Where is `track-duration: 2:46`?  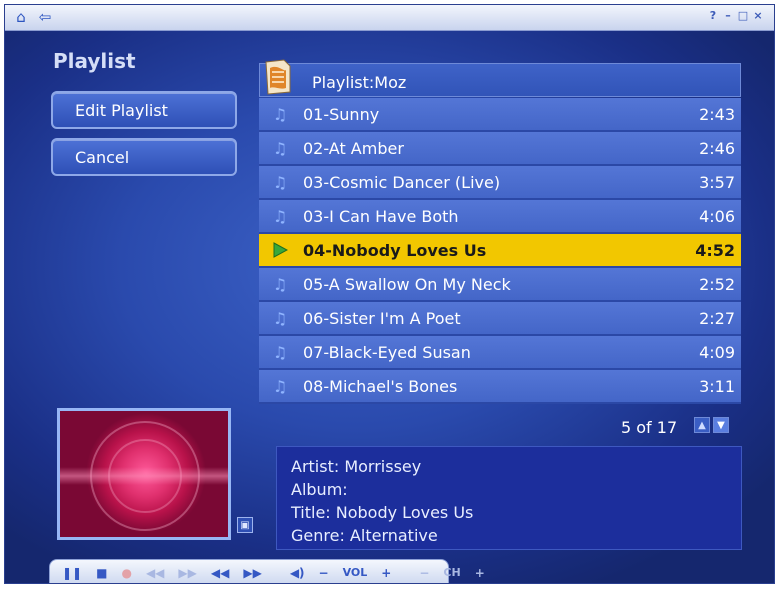
track-duration: 2:46 is located at coordinates (717, 148).